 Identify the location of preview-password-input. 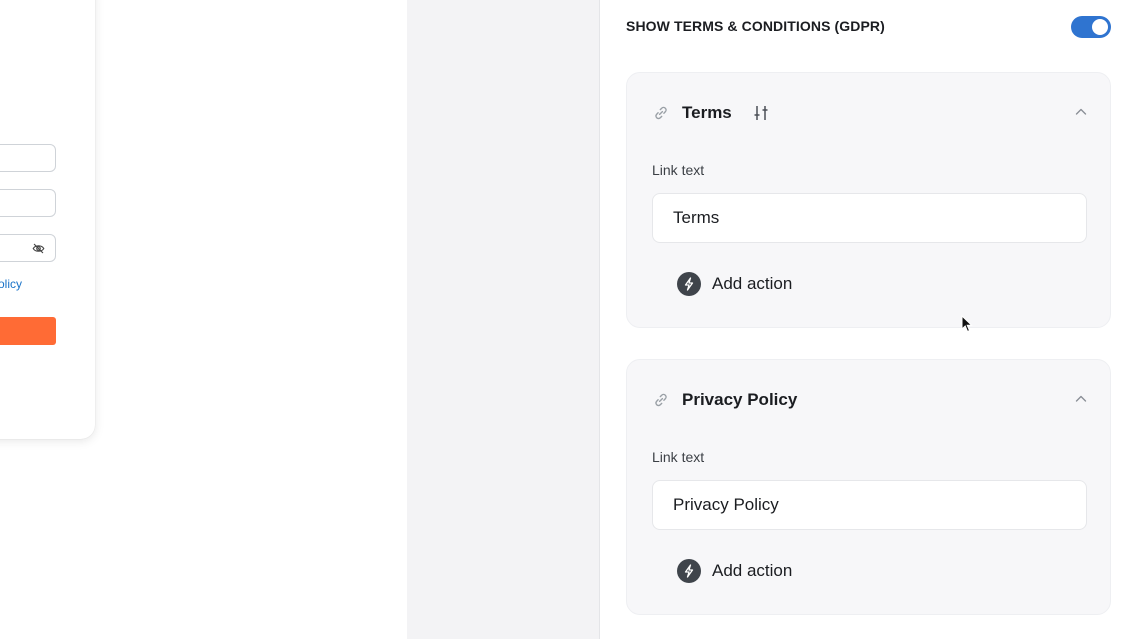
(28, 248).